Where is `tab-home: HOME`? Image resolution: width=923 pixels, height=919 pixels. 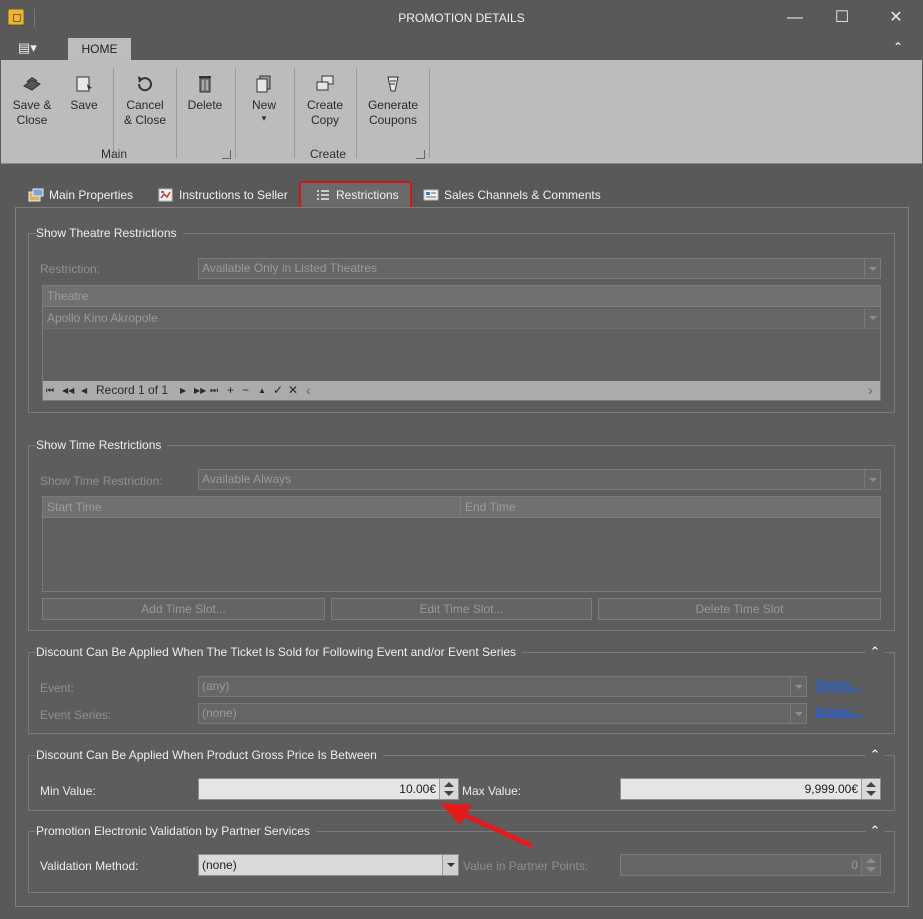
tab-home: HOME is located at coordinates (99, 49).